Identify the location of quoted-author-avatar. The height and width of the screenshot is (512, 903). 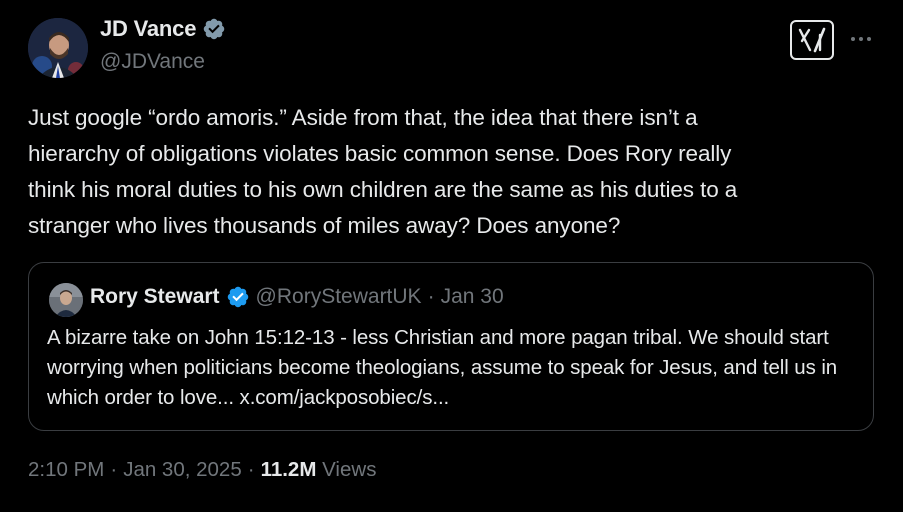
(66, 300).